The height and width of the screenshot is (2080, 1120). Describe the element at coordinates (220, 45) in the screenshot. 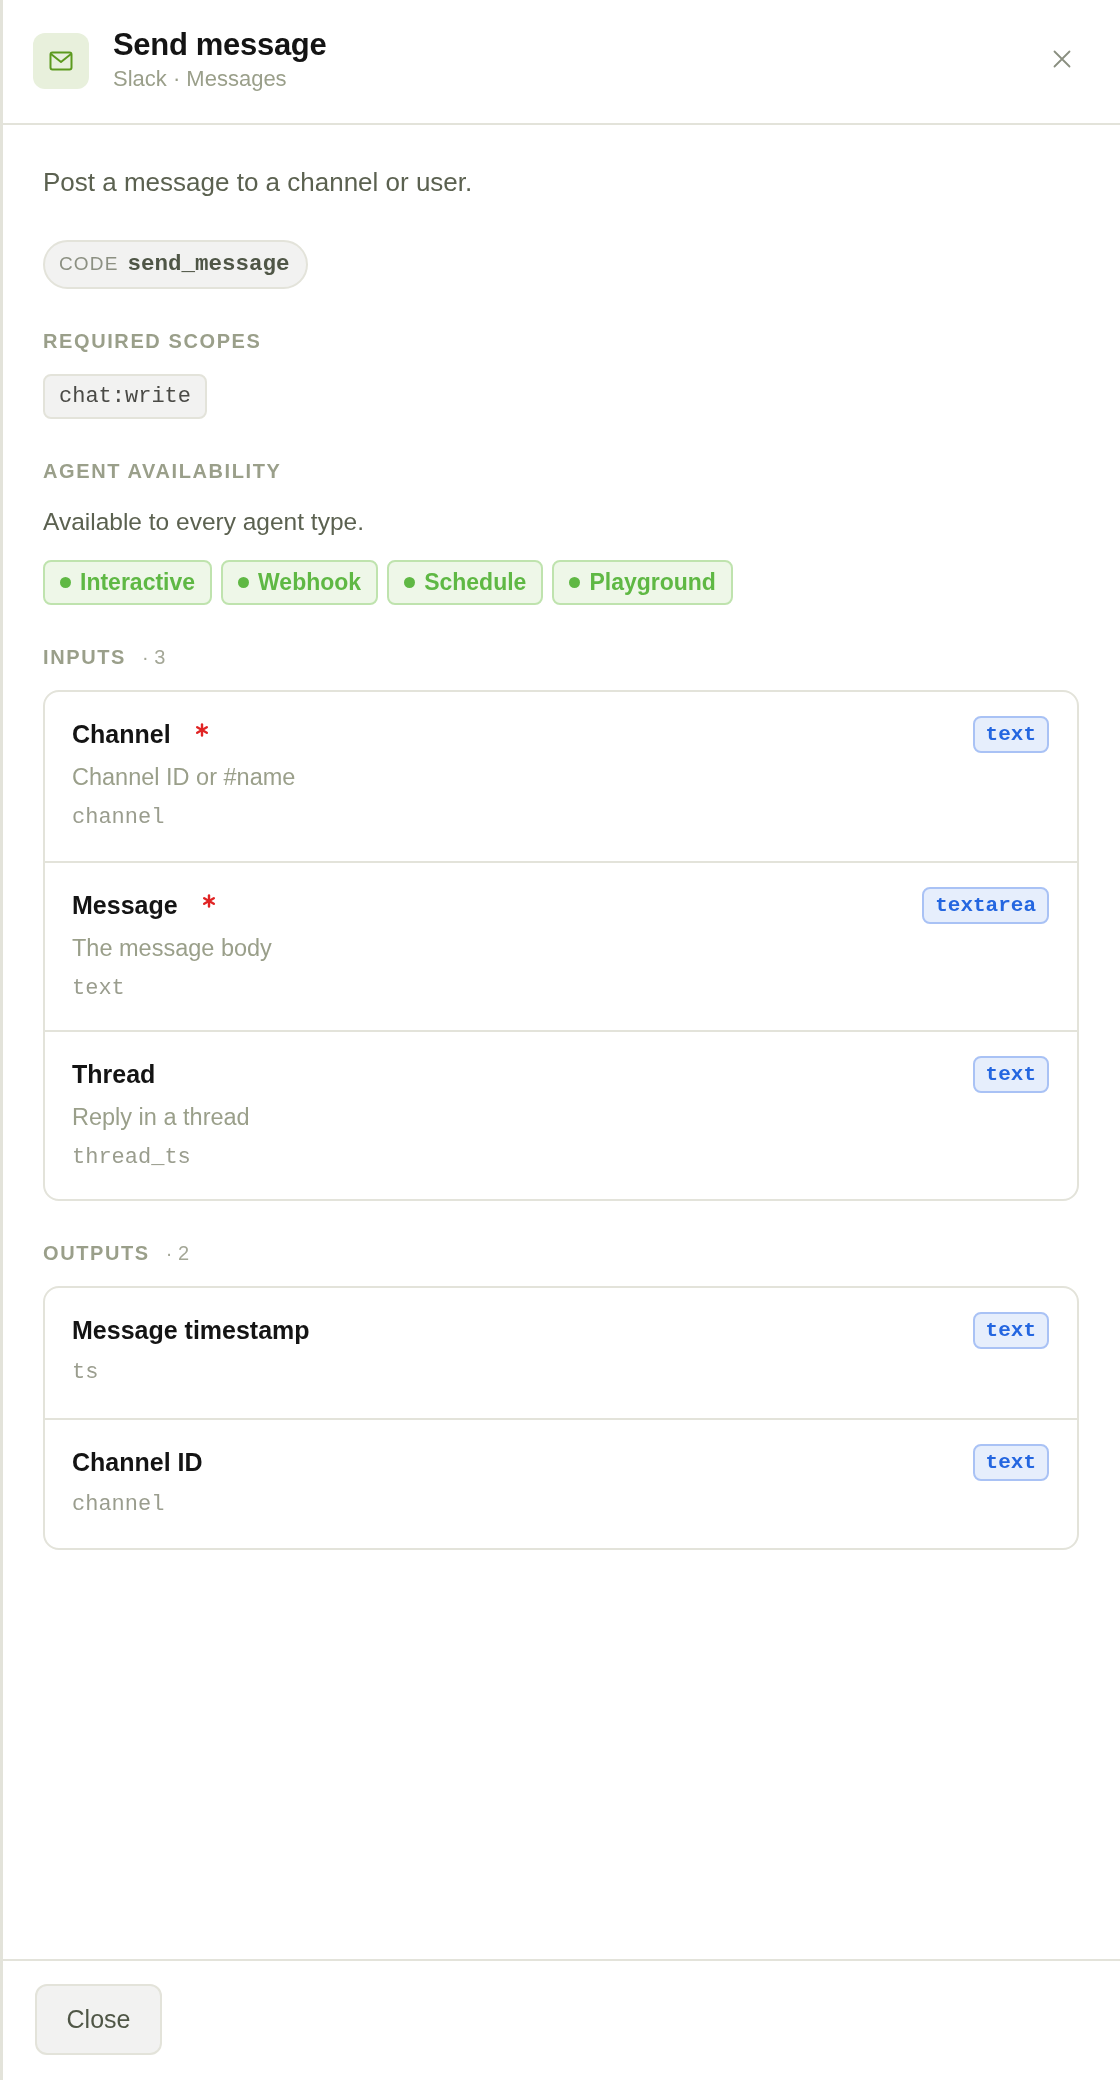

I see `panel-title: Send message` at that location.